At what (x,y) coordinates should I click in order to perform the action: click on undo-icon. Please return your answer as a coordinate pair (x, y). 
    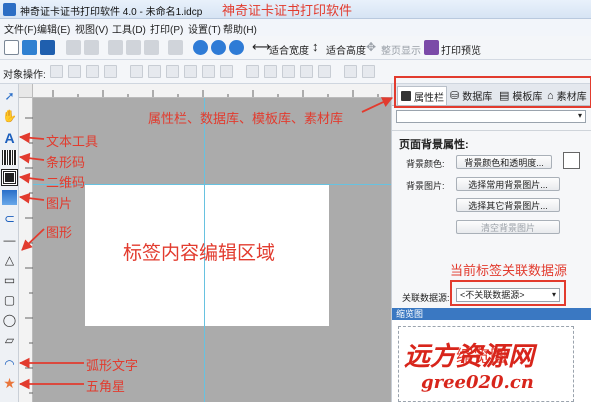
    Looking at the image, I should click on (73, 47).